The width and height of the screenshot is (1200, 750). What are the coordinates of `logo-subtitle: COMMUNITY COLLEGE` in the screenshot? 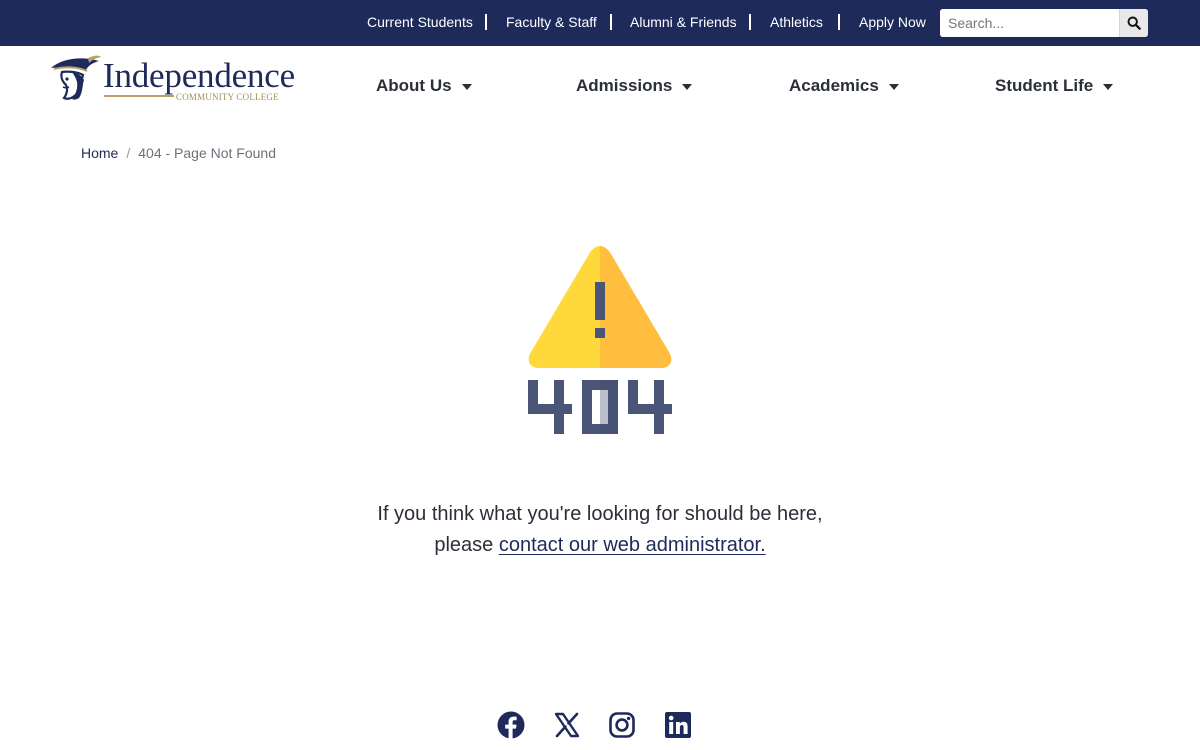 It's located at (227, 97).